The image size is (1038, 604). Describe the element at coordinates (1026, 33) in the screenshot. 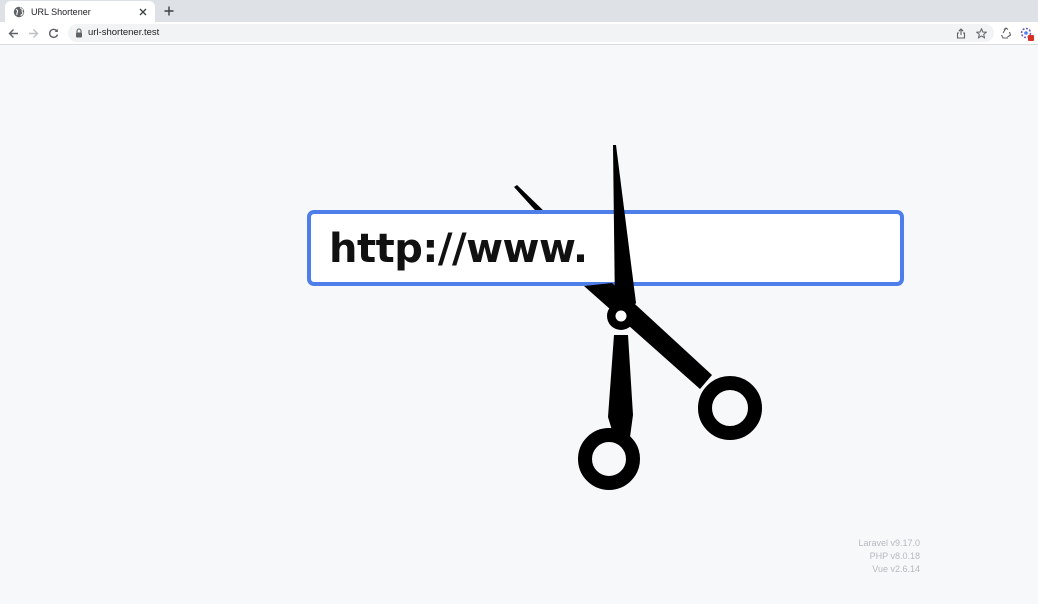

I see `extension-icon` at that location.